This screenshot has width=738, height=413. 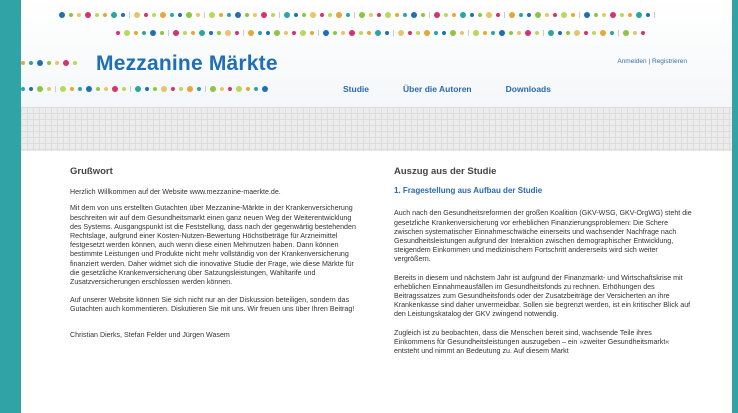 What do you see at coordinates (437, 89) in the screenshot?
I see `nav-item-ueber-die-autoren: Über die Autoren` at bounding box center [437, 89].